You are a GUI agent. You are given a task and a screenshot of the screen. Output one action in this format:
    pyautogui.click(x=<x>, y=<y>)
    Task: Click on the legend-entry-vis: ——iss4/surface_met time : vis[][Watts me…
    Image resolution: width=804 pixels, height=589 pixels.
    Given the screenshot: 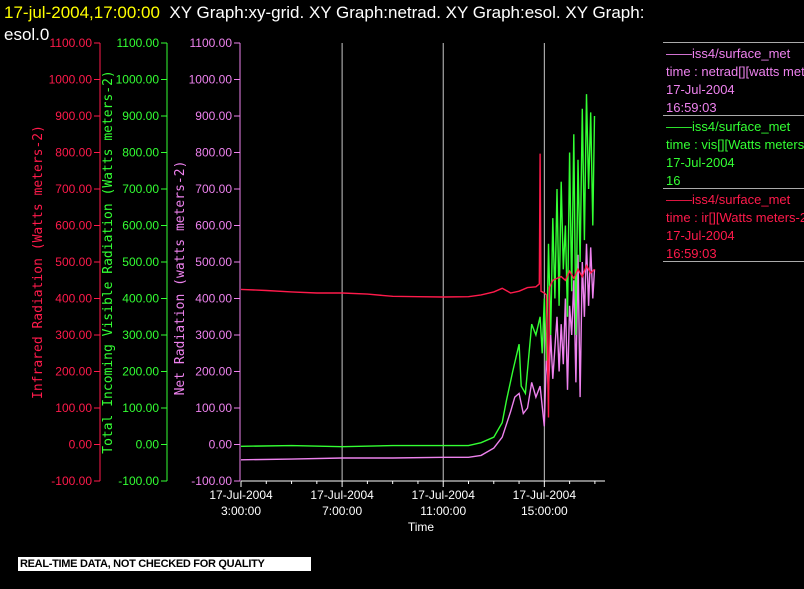 What is the action you would take?
    pyautogui.click(x=733, y=151)
    